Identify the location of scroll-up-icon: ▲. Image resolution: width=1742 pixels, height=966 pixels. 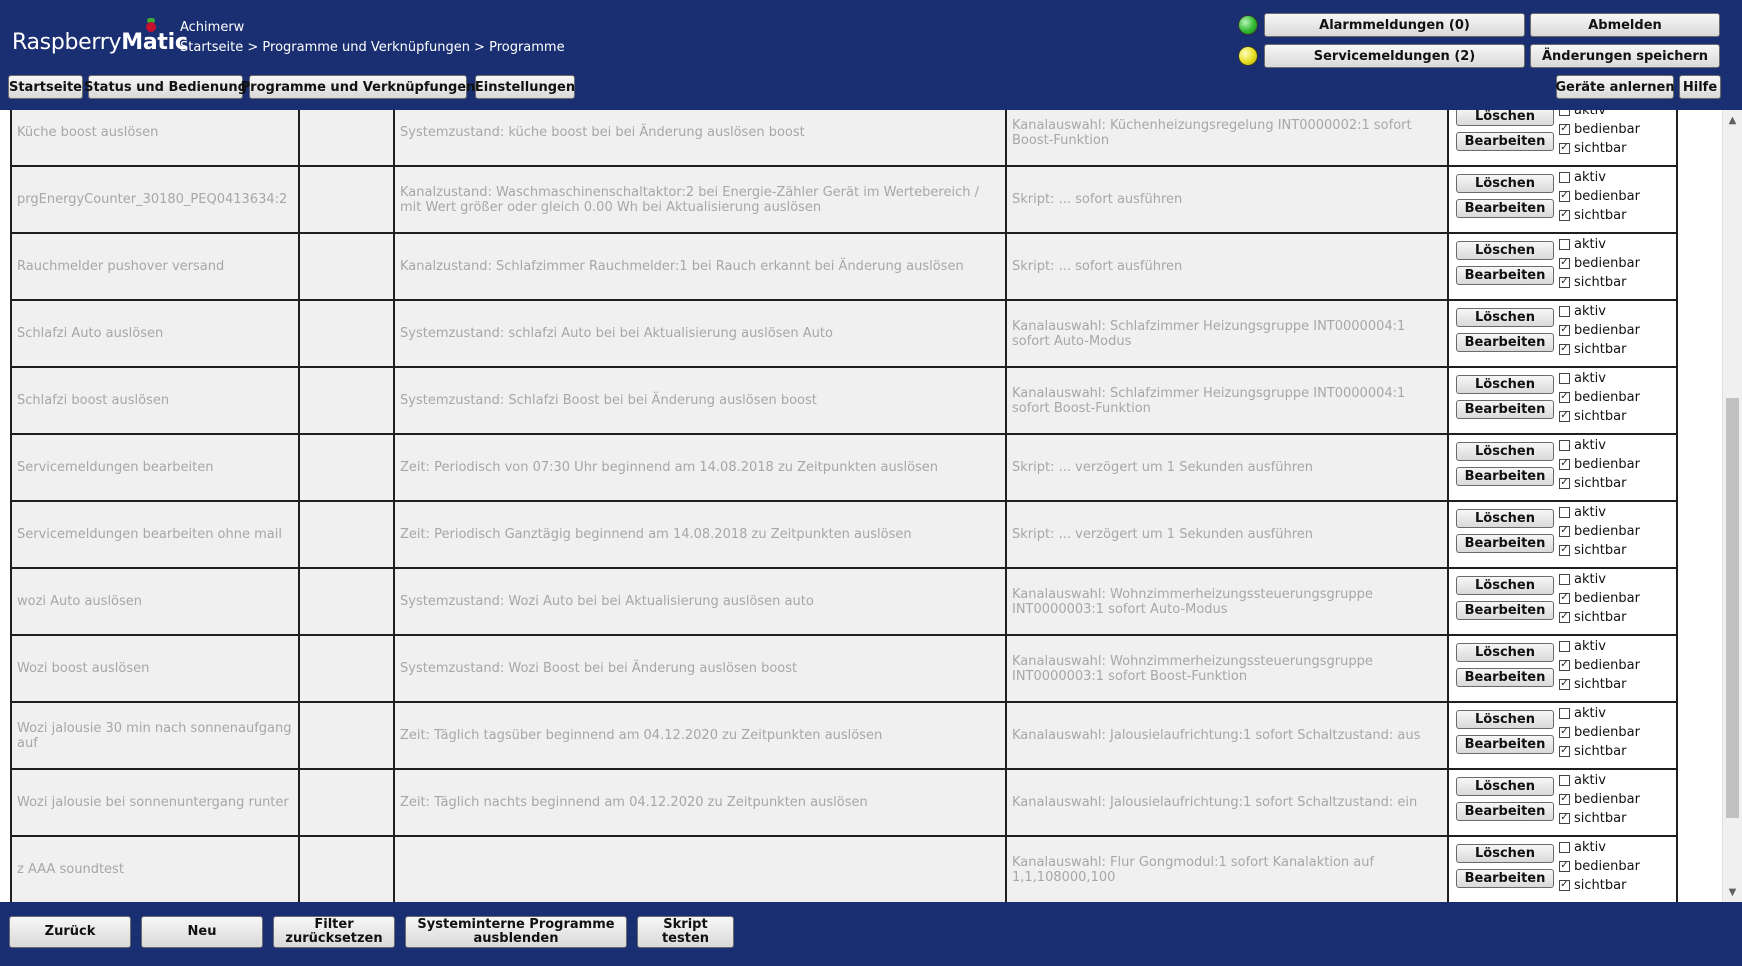
(1732, 120).